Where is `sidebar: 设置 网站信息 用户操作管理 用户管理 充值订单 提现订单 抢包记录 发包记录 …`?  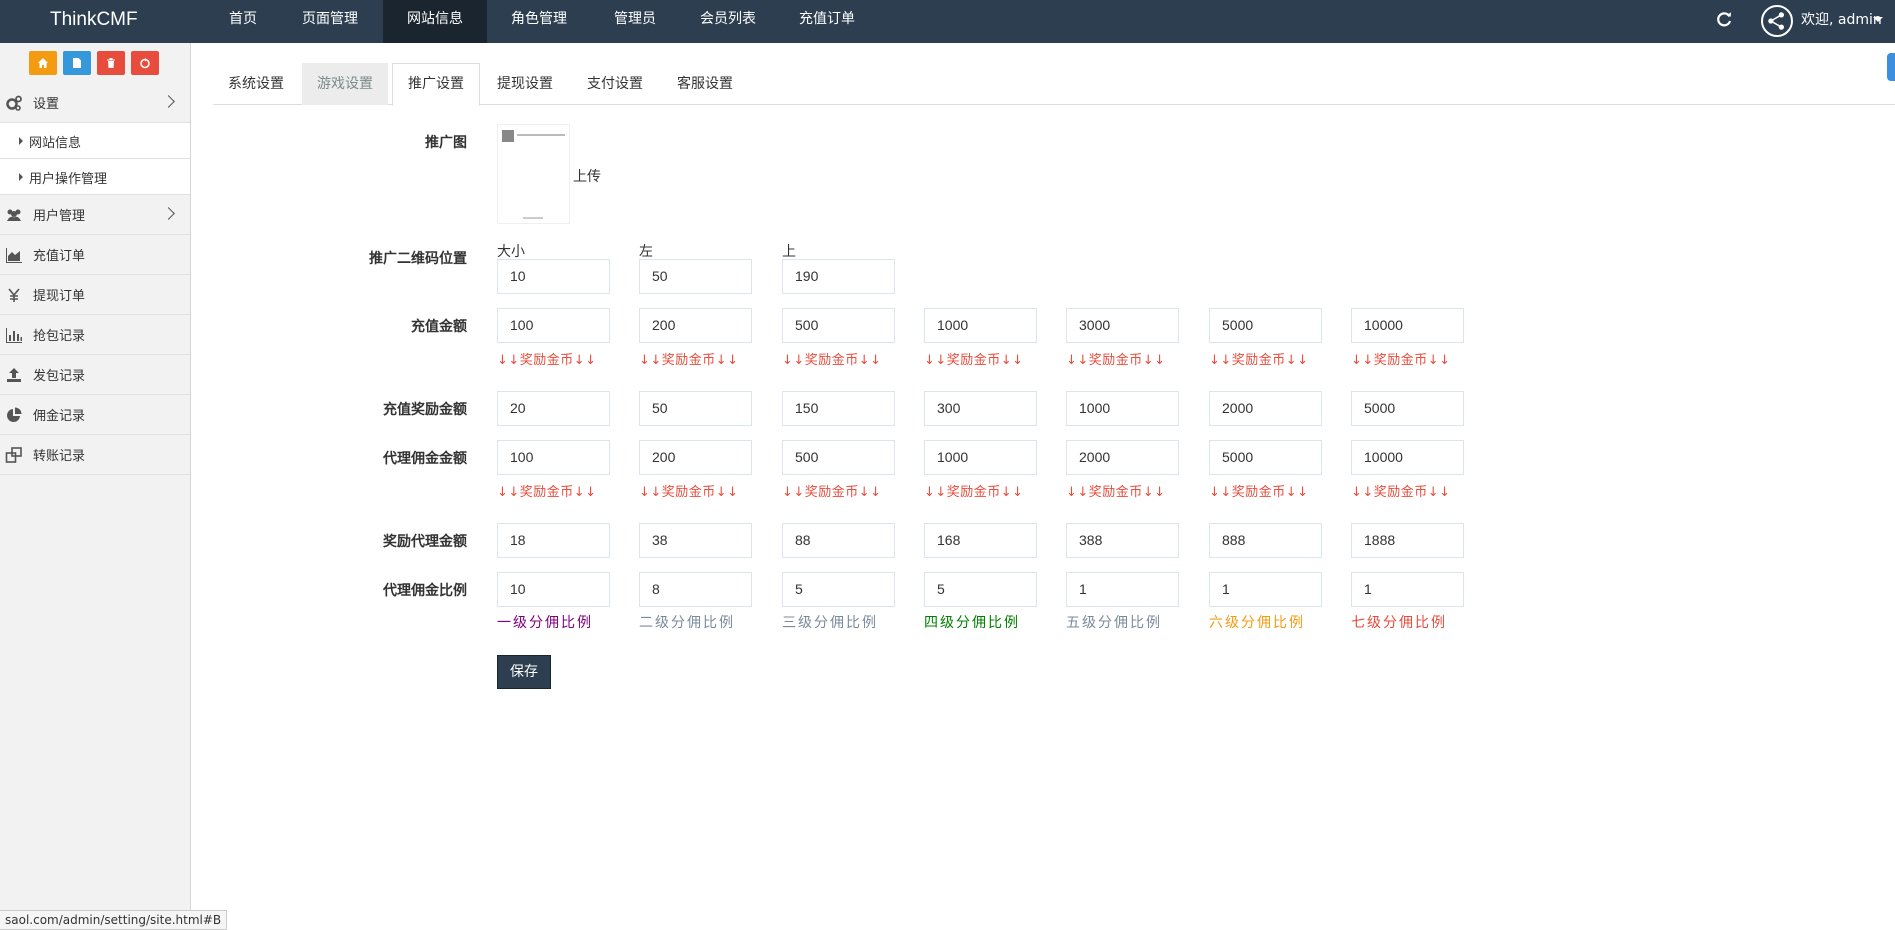
sidebar: 设置 网站信息 用户操作管理 用户管理 充值订单 提现订单 抢包记录 发包记录 … is located at coordinates (95, 486).